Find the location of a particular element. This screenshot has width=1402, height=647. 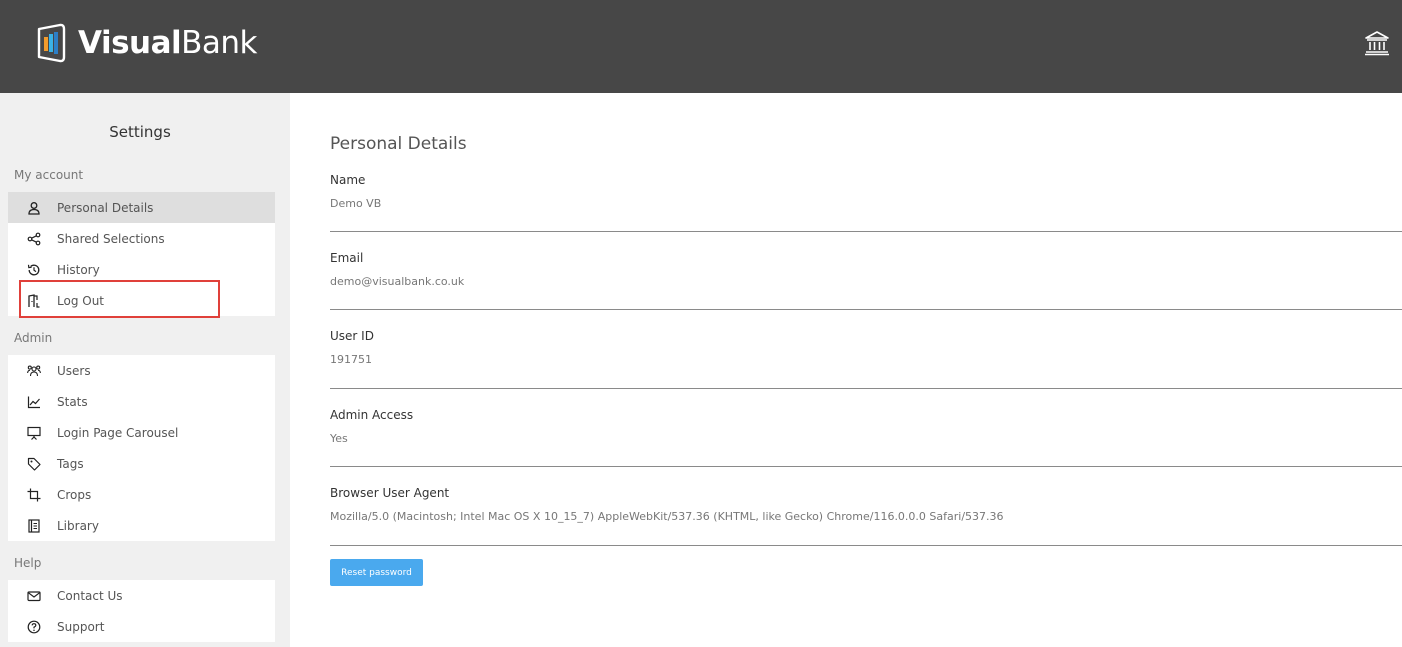

sidebar-item-tags: Tags is located at coordinates (141, 463).